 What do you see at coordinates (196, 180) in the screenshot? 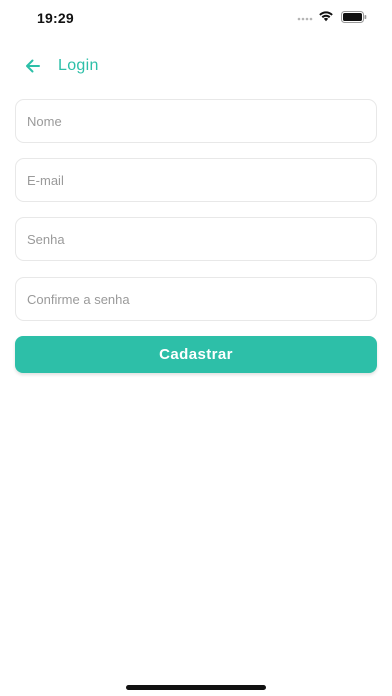
I see `email-input` at bounding box center [196, 180].